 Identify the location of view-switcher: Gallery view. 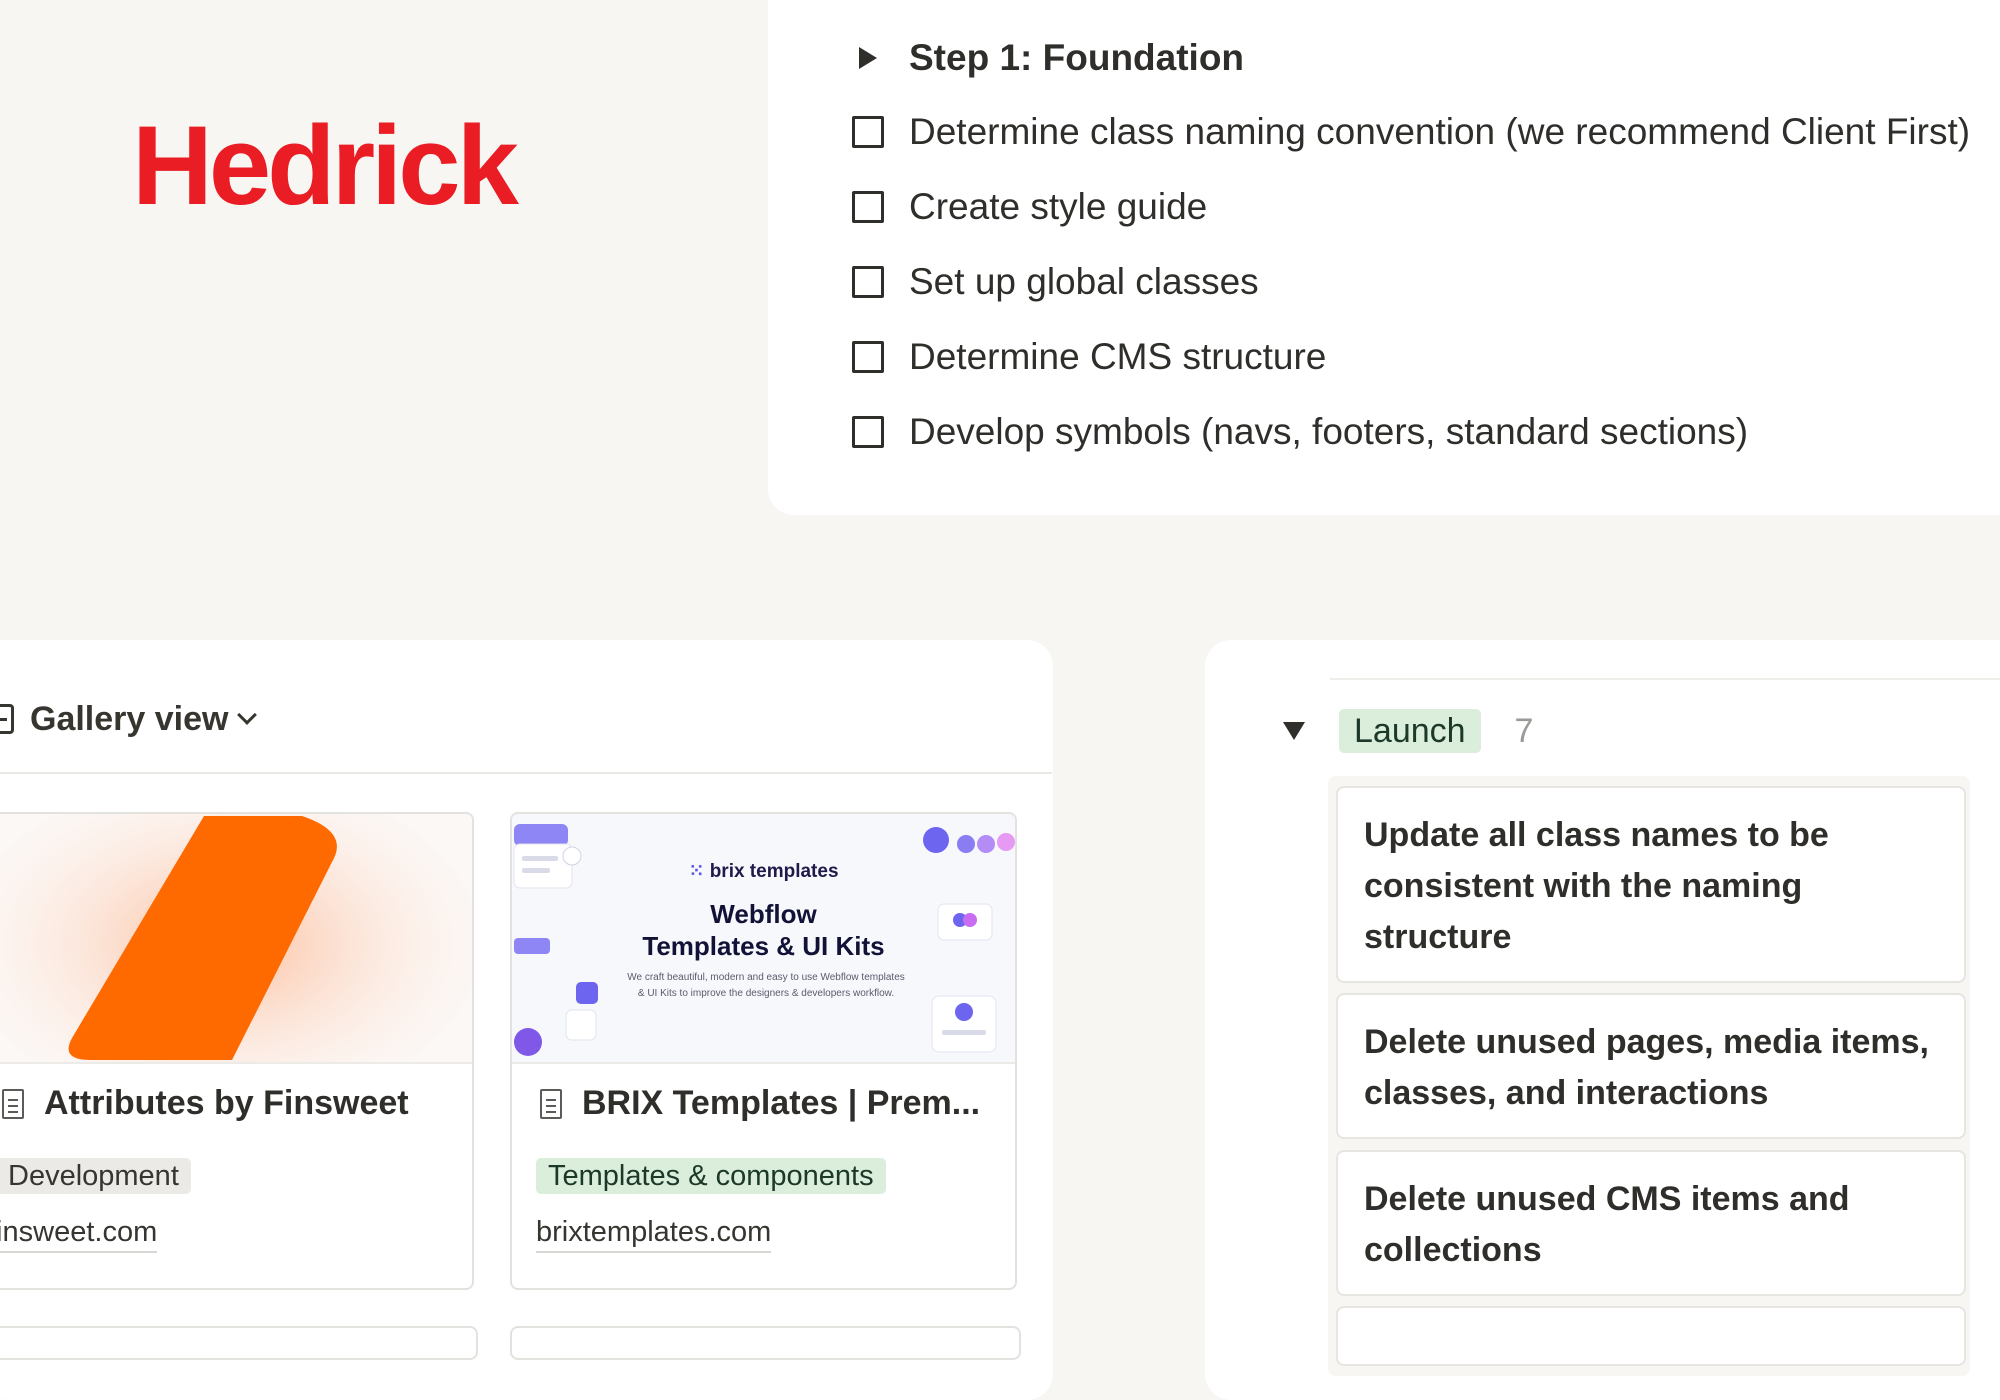
(129, 719).